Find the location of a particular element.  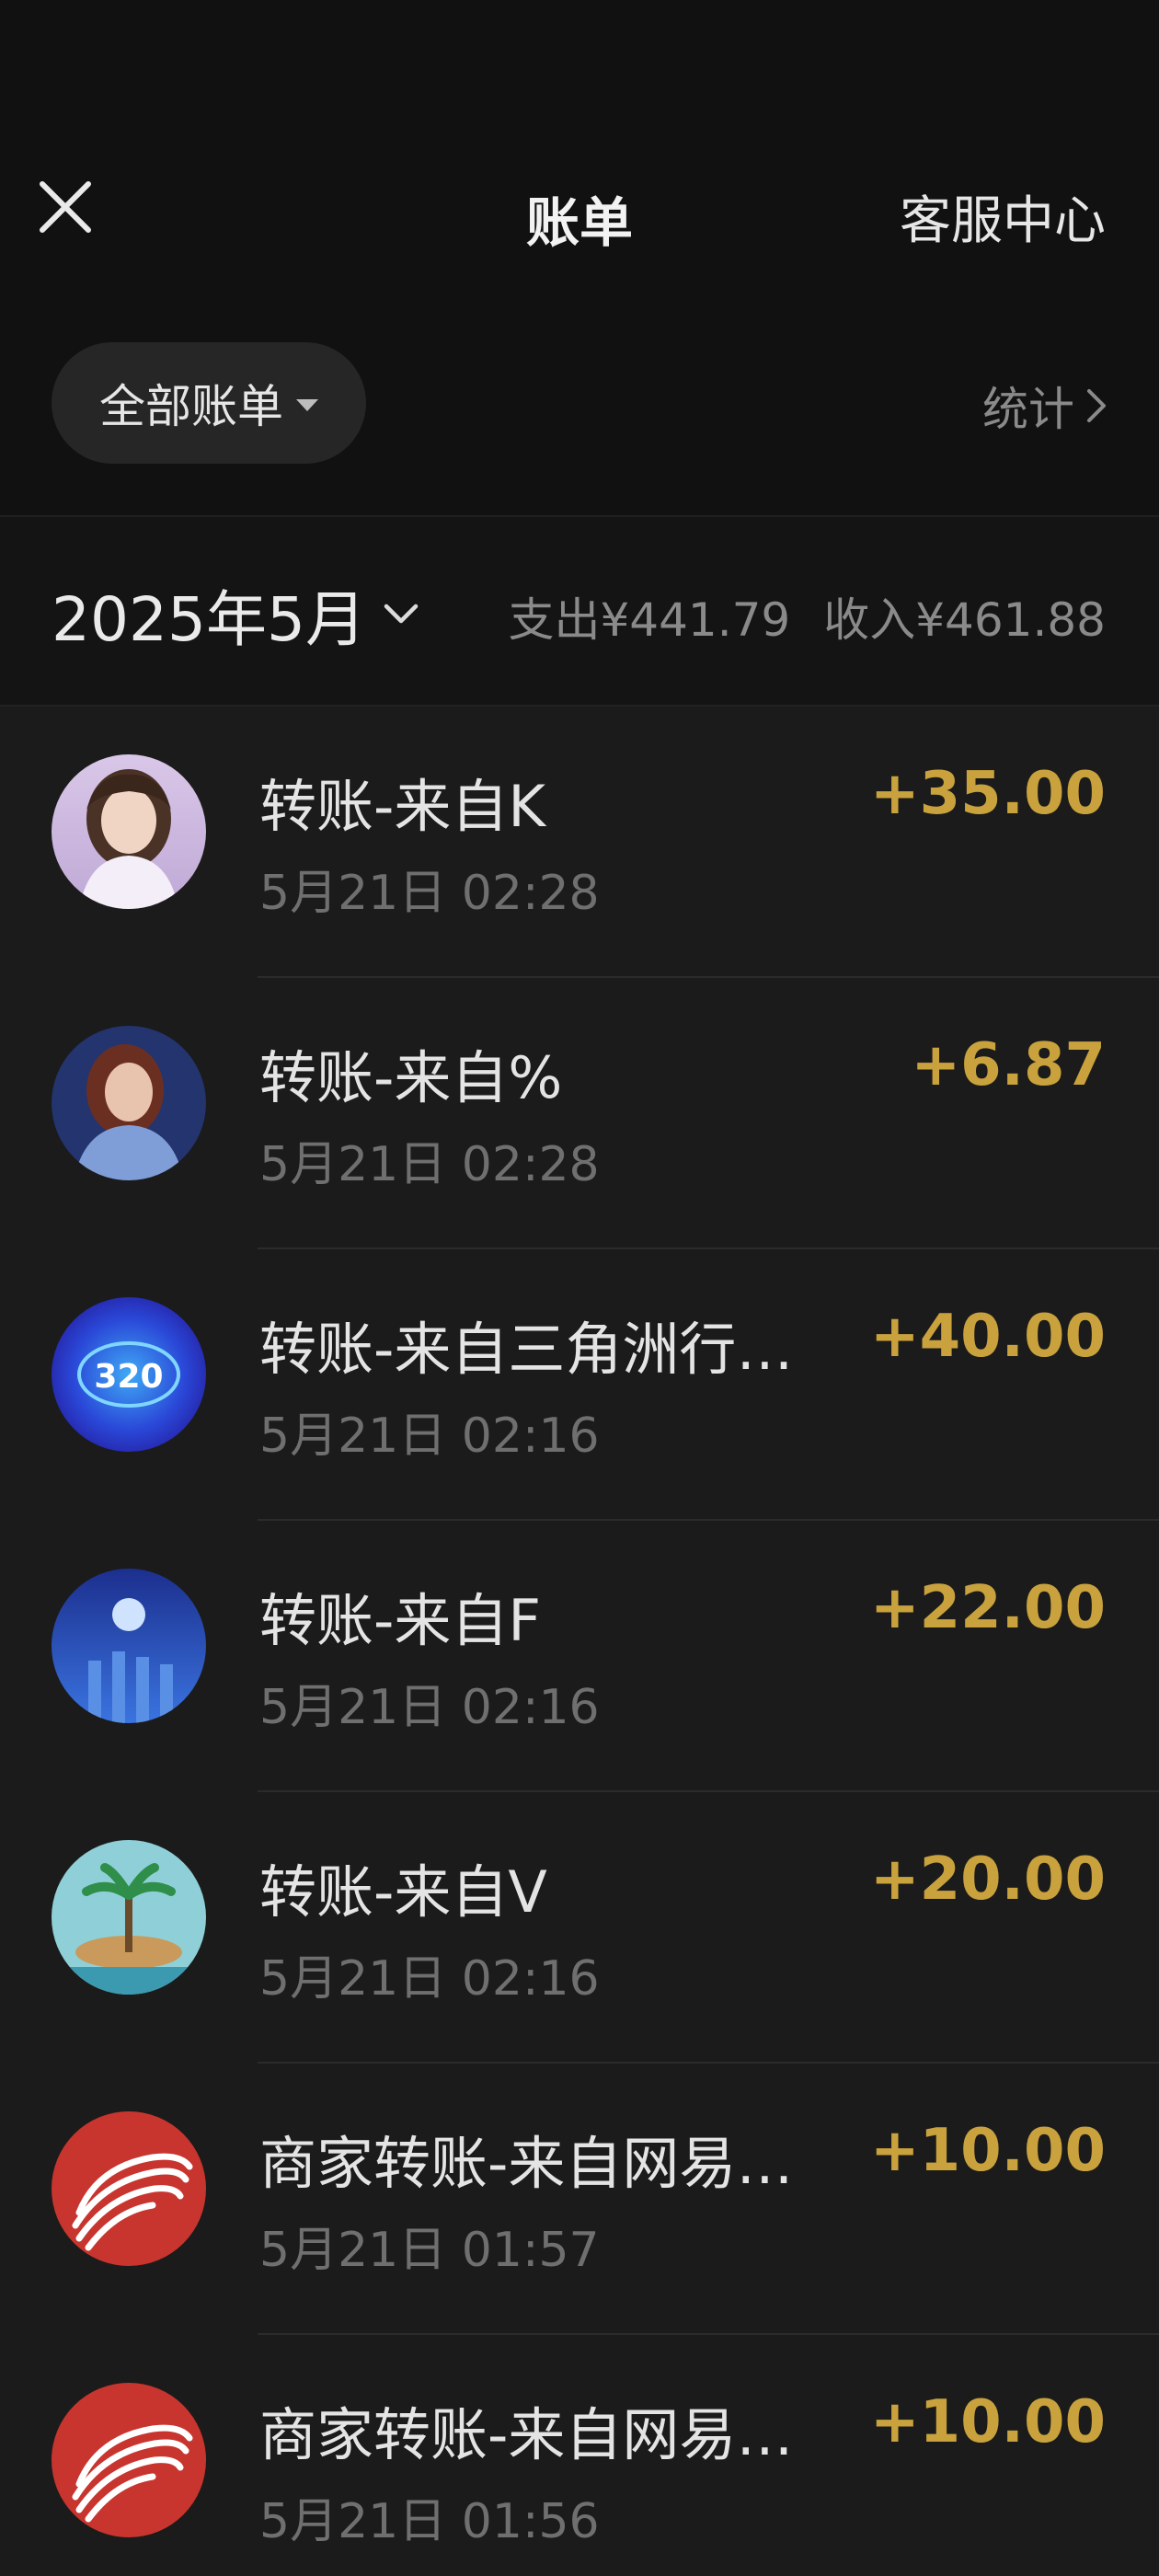

expense-total: 支出¥441.79 is located at coordinates (649, 616).